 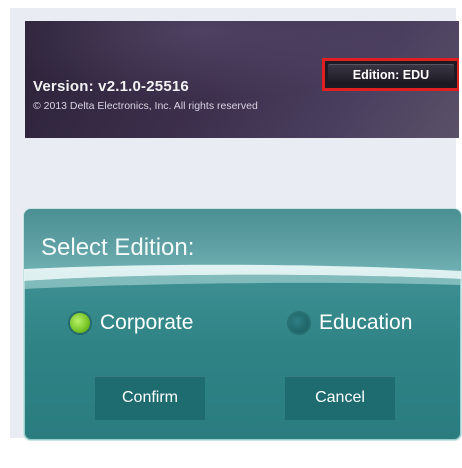 I want to click on edition-button: Edition: EDU, so click(x=390, y=74).